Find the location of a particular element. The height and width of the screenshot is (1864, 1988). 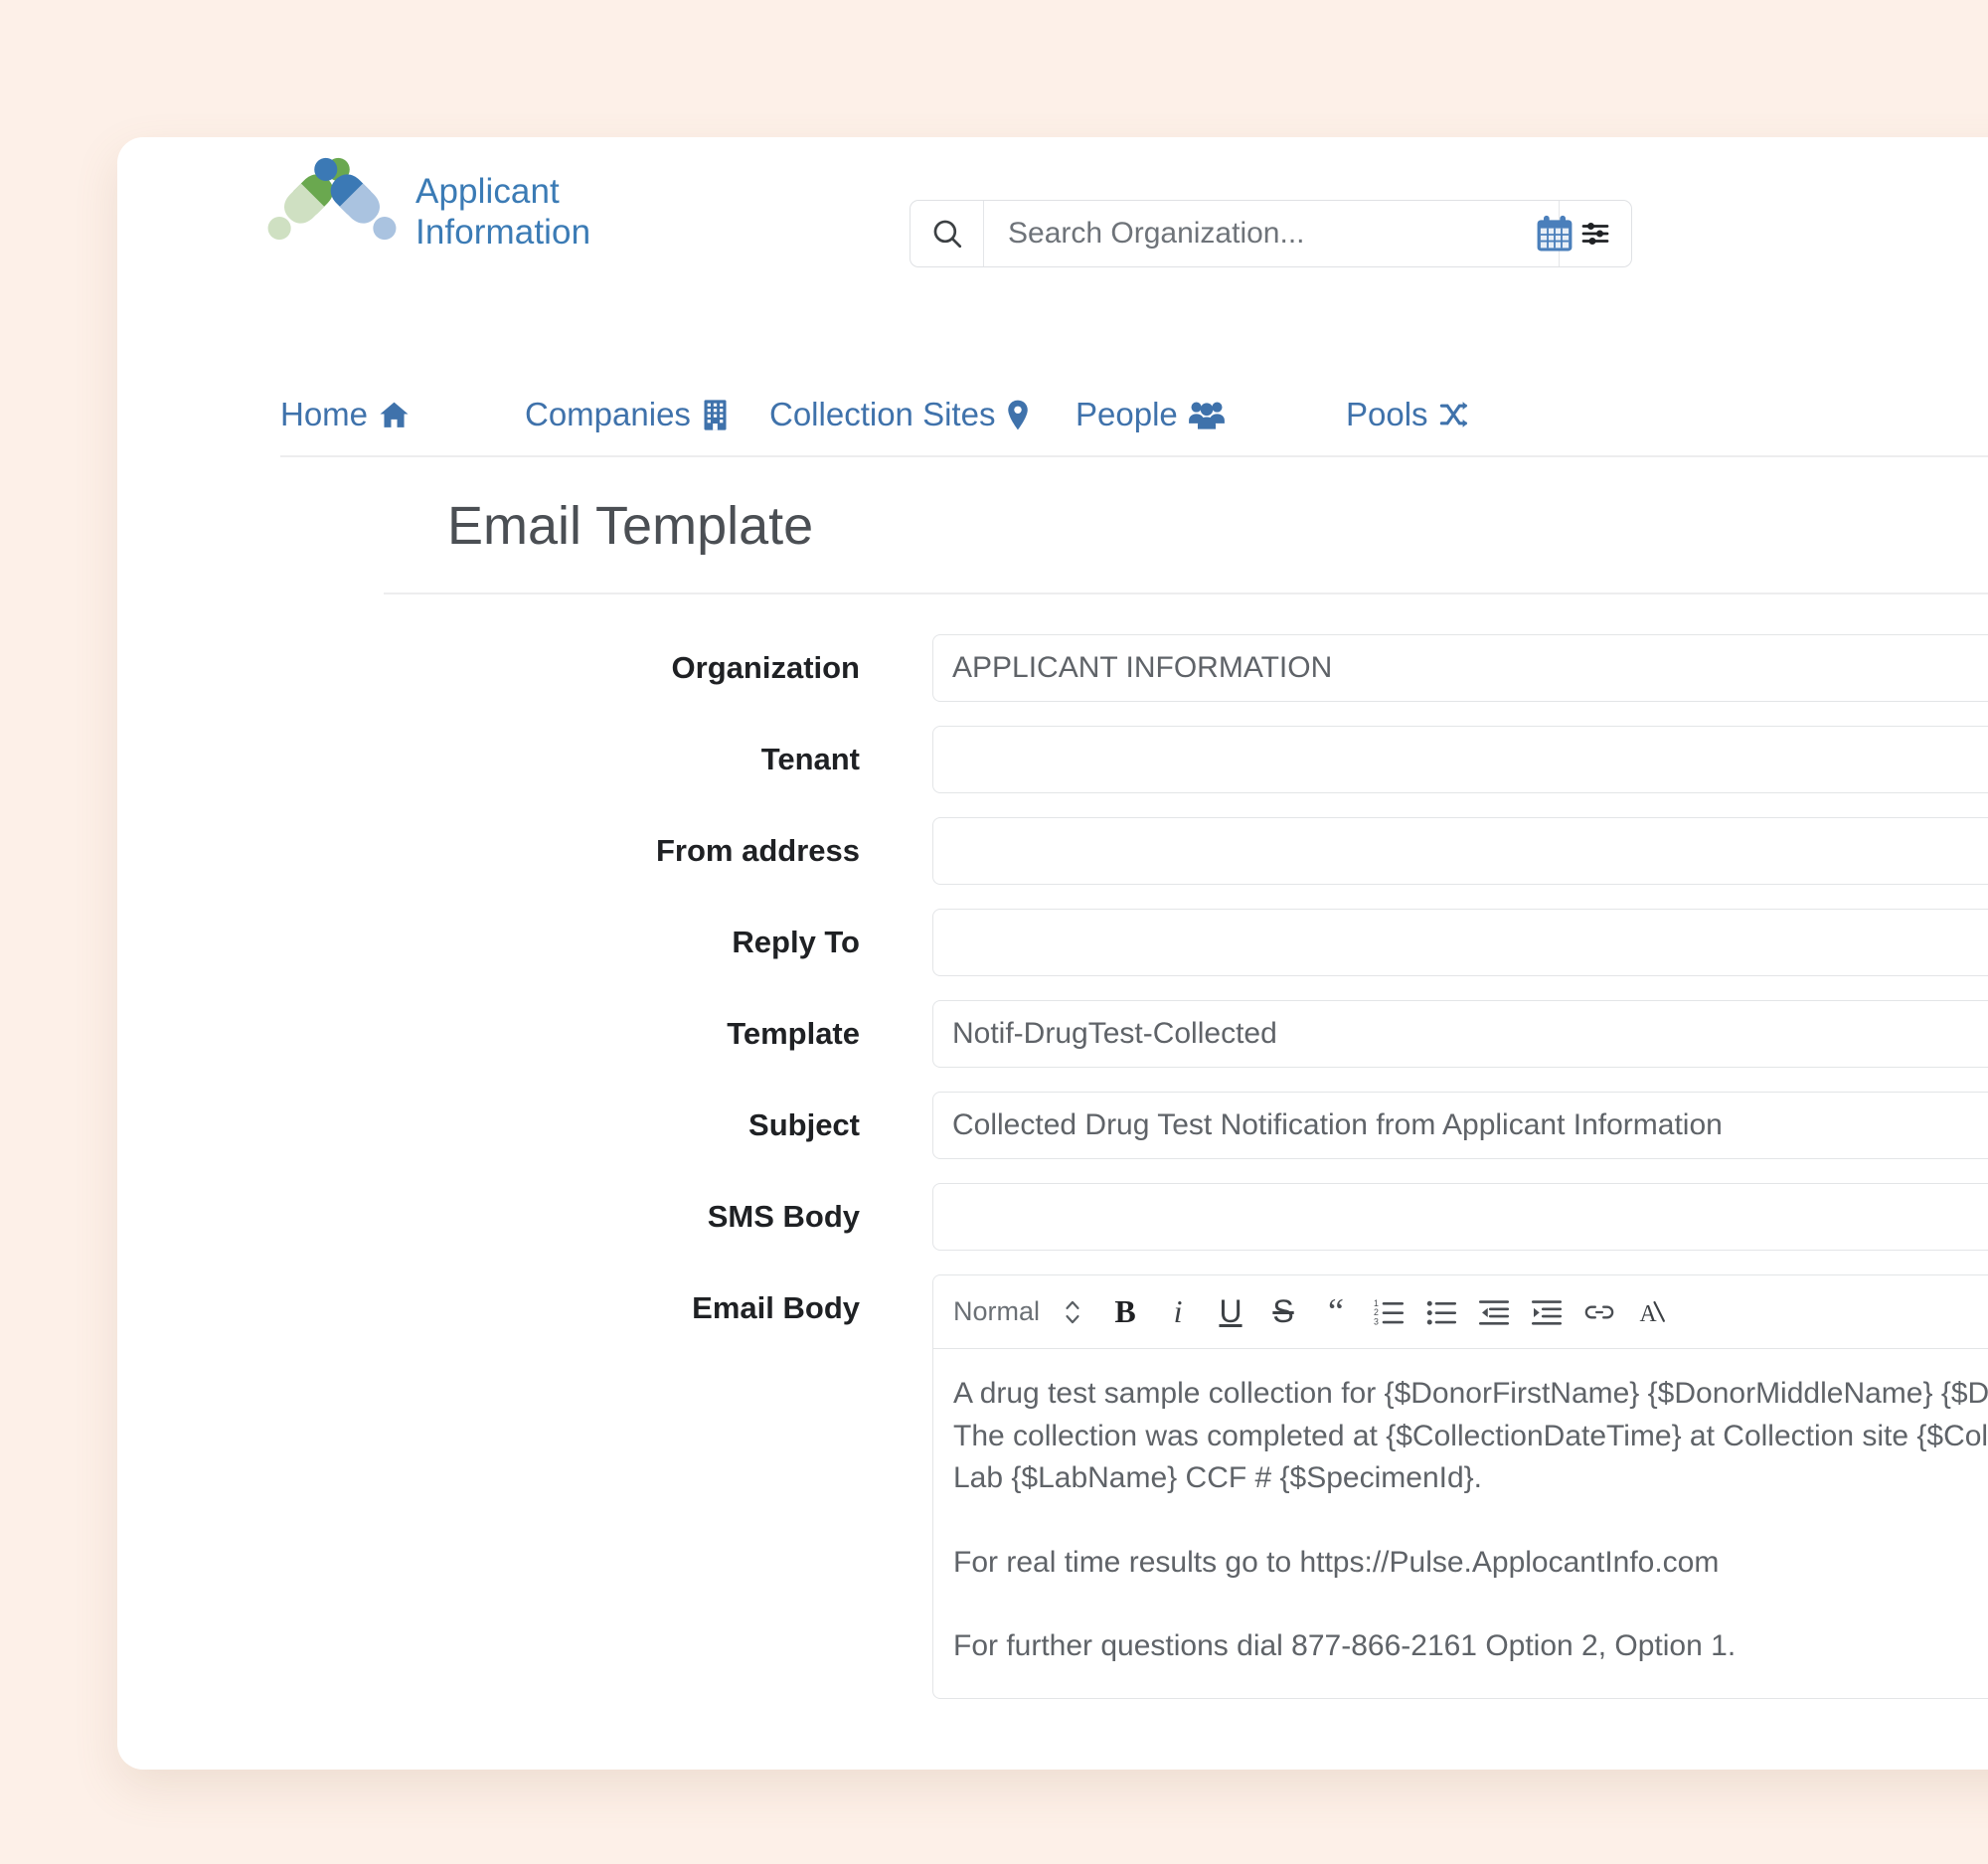

people-group-icon is located at coordinates (1207, 415).